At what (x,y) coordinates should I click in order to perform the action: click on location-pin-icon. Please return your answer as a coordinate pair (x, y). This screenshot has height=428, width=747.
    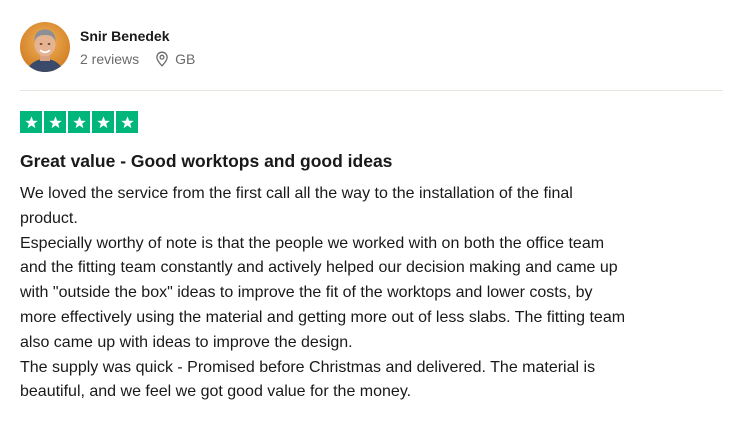
    Looking at the image, I should click on (162, 59).